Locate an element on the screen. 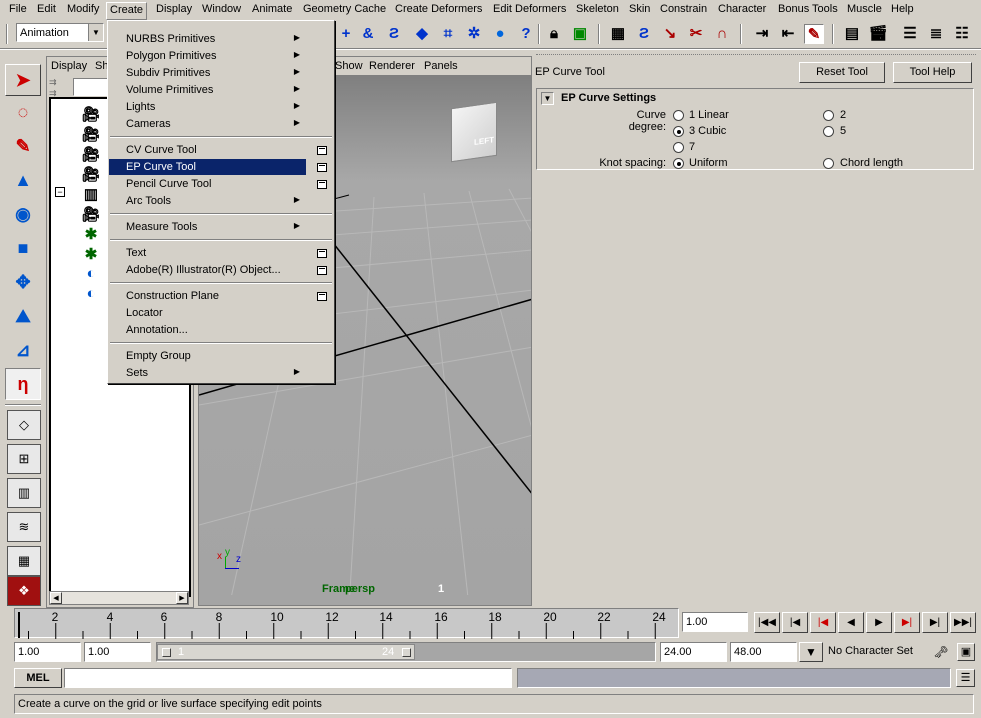  menu-item-subdiv-primitives: Subdiv Primitives ▶ is located at coordinates (207, 73).